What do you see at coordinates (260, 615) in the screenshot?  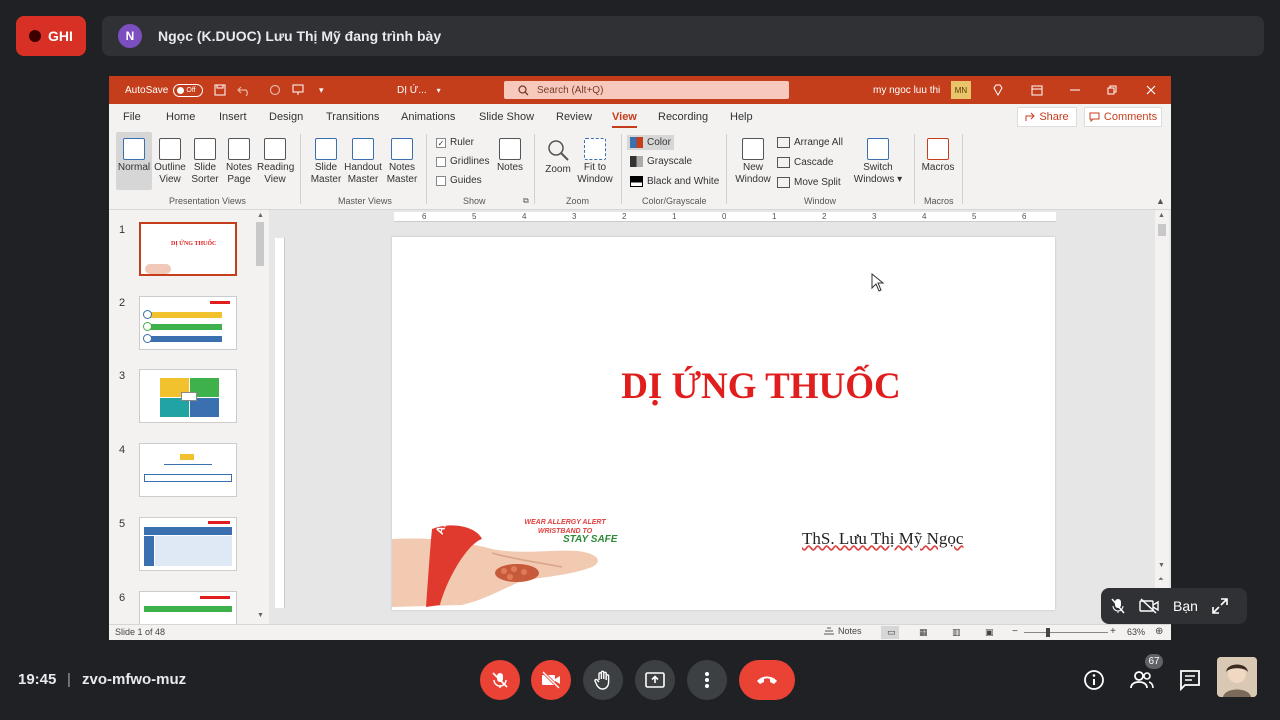 I see `scroll-down-icon: ▼` at bounding box center [260, 615].